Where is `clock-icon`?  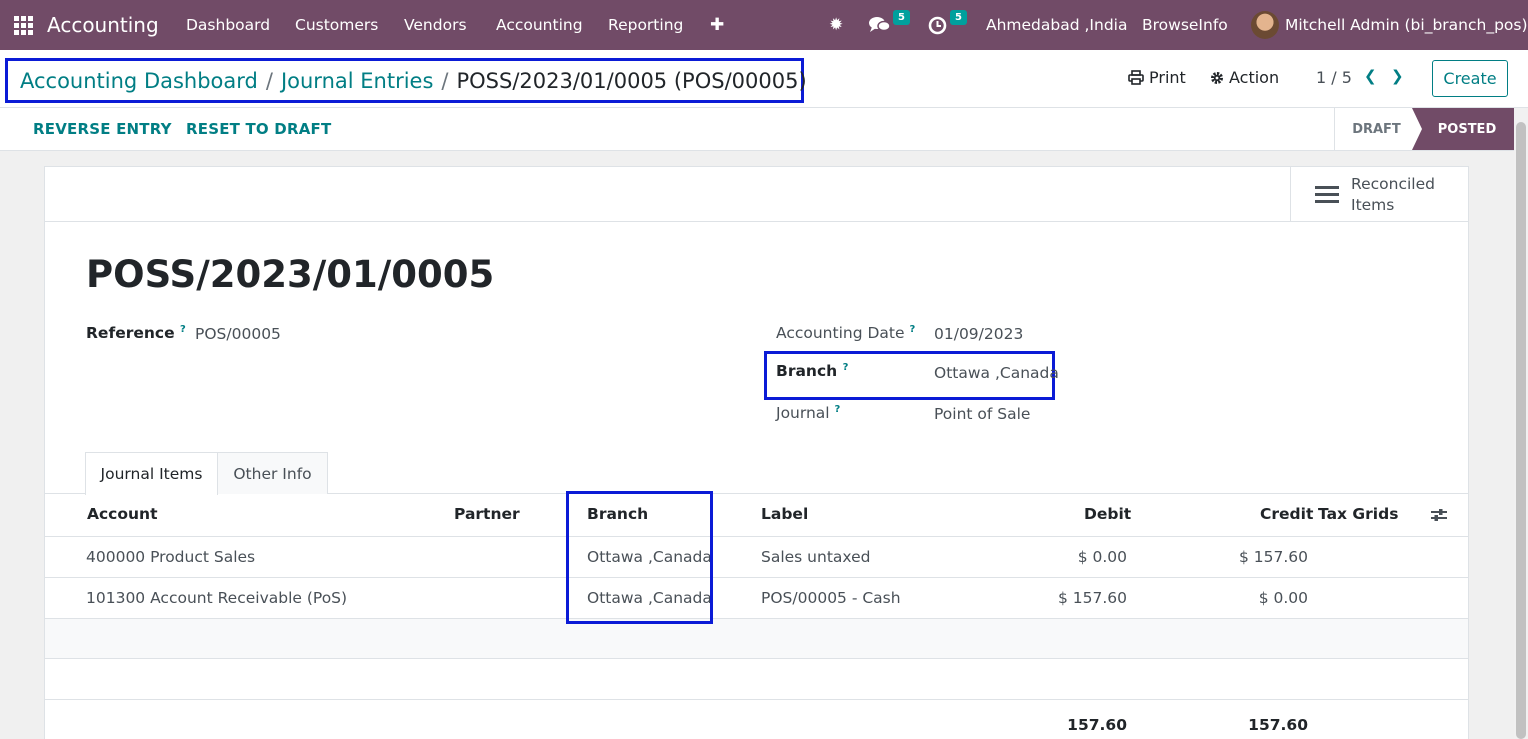
clock-icon is located at coordinates (937, 25).